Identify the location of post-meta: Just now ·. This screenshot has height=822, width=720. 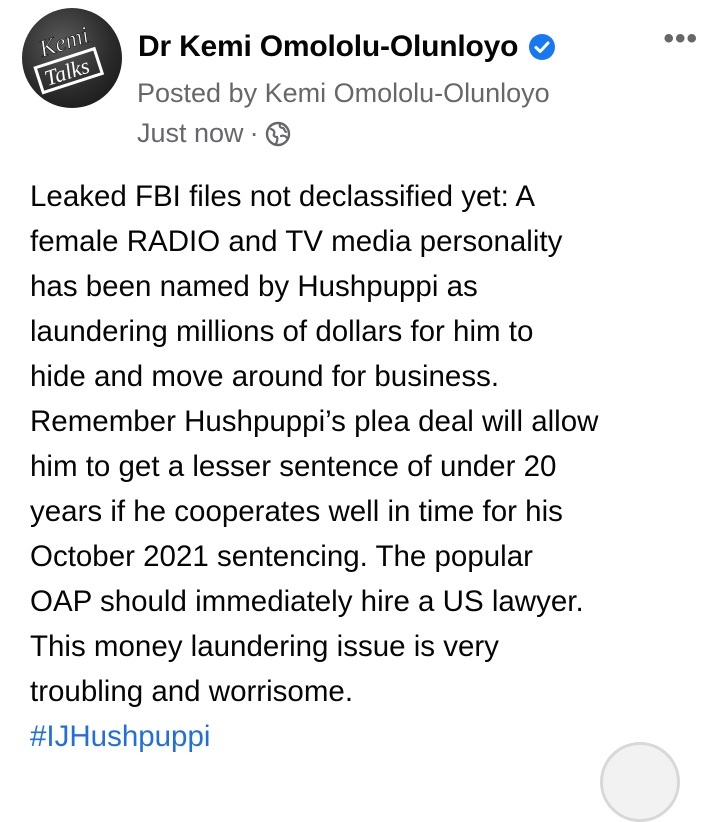
(214, 133).